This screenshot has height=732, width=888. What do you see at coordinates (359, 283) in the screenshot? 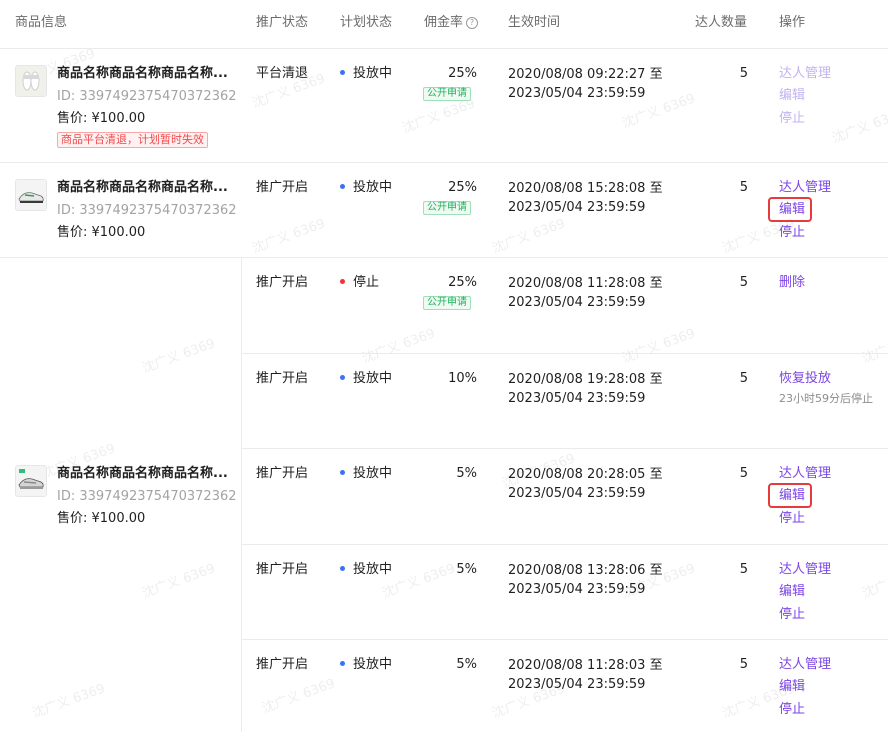
I see `plan-status: 停止` at bounding box center [359, 283].